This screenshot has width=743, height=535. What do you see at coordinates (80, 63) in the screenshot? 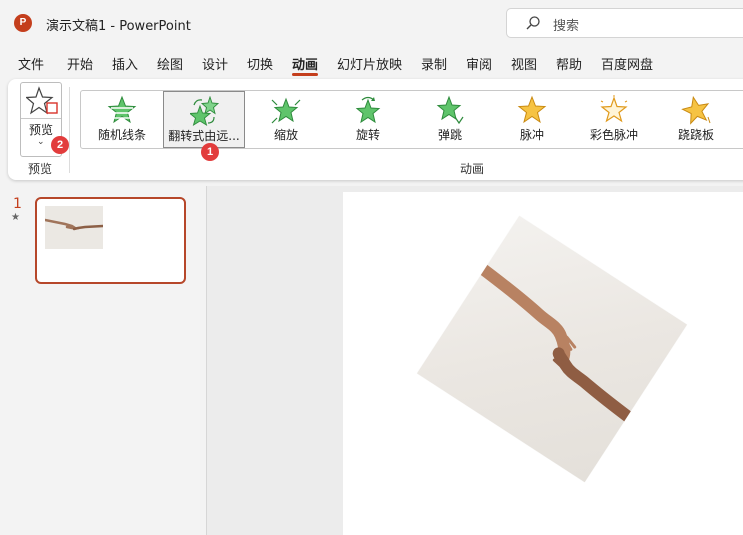
I see `tab-home: 开始` at bounding box center [80, 63].